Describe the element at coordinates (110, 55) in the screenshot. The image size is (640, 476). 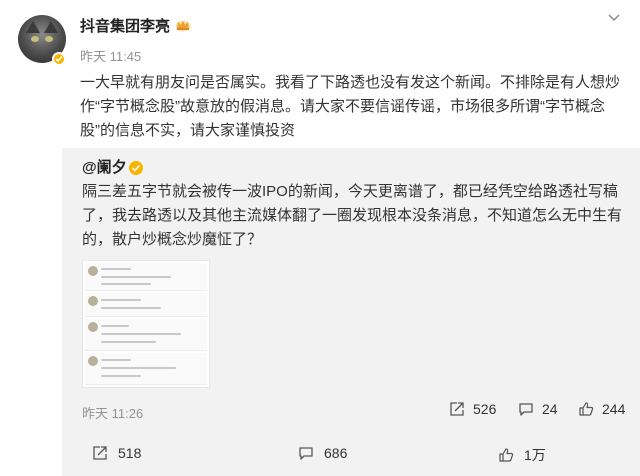
I see `post-timestamp: 昨天 11:45` at that location.